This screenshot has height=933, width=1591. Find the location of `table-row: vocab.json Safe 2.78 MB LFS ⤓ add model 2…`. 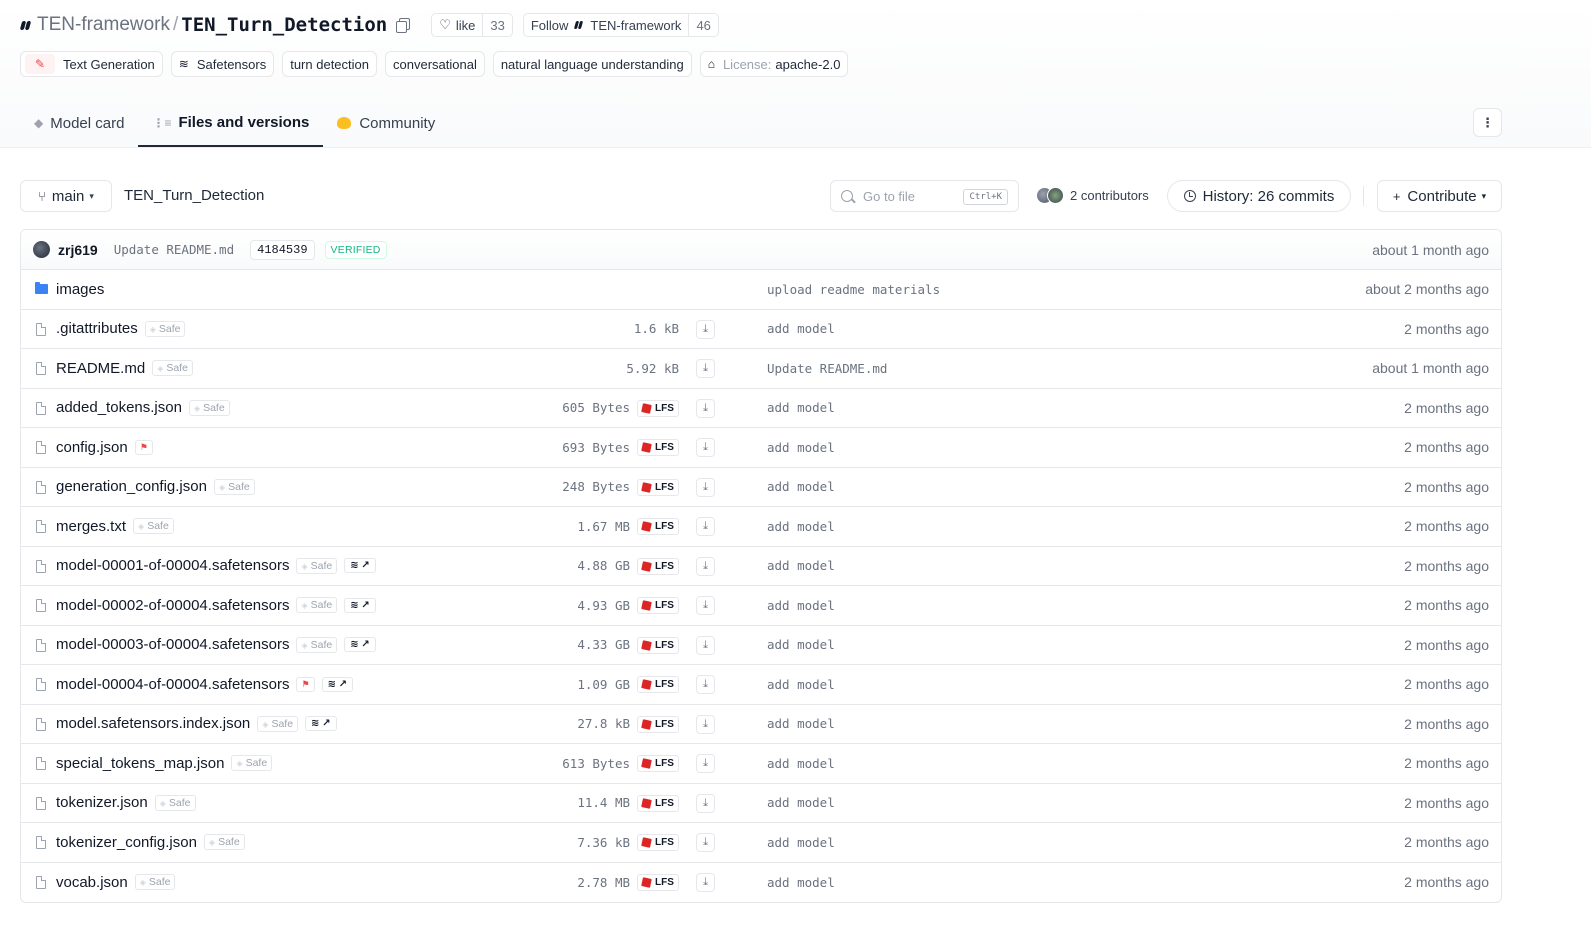

table-row: vocab.json Safe 2.78 MB LFS ⤓ add model 2… is located at coordinates (761, 883).